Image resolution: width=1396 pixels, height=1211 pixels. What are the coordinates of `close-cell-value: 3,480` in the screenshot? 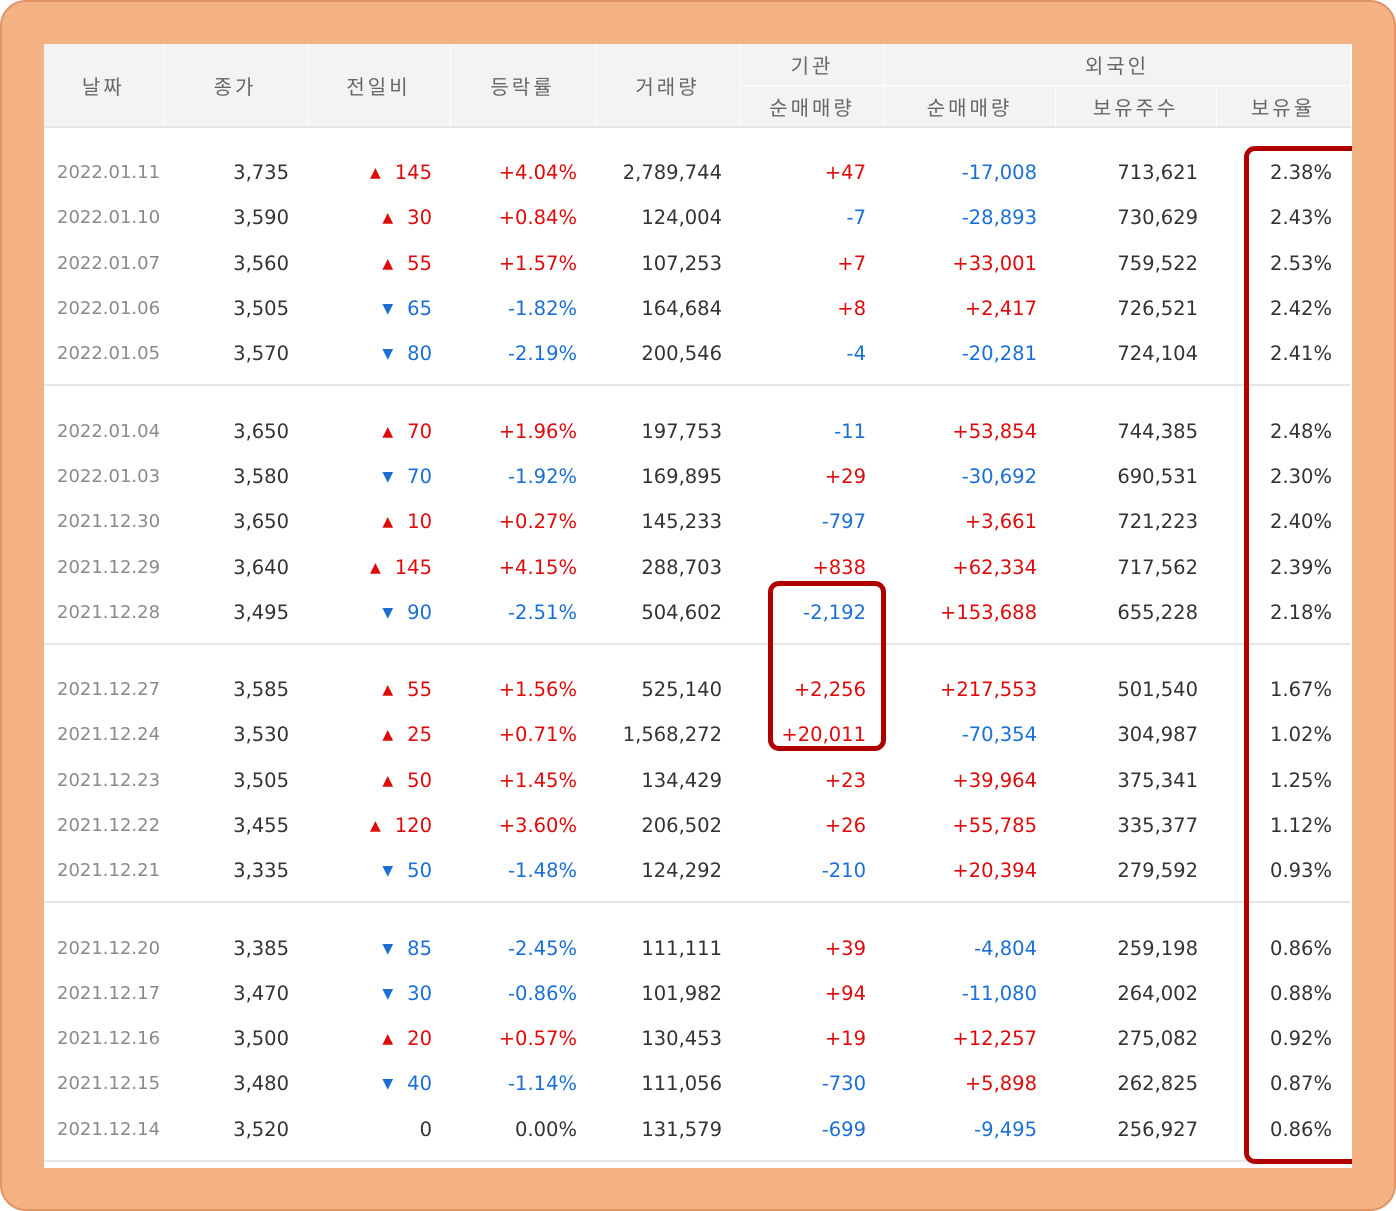 It's located at (261, 1084).